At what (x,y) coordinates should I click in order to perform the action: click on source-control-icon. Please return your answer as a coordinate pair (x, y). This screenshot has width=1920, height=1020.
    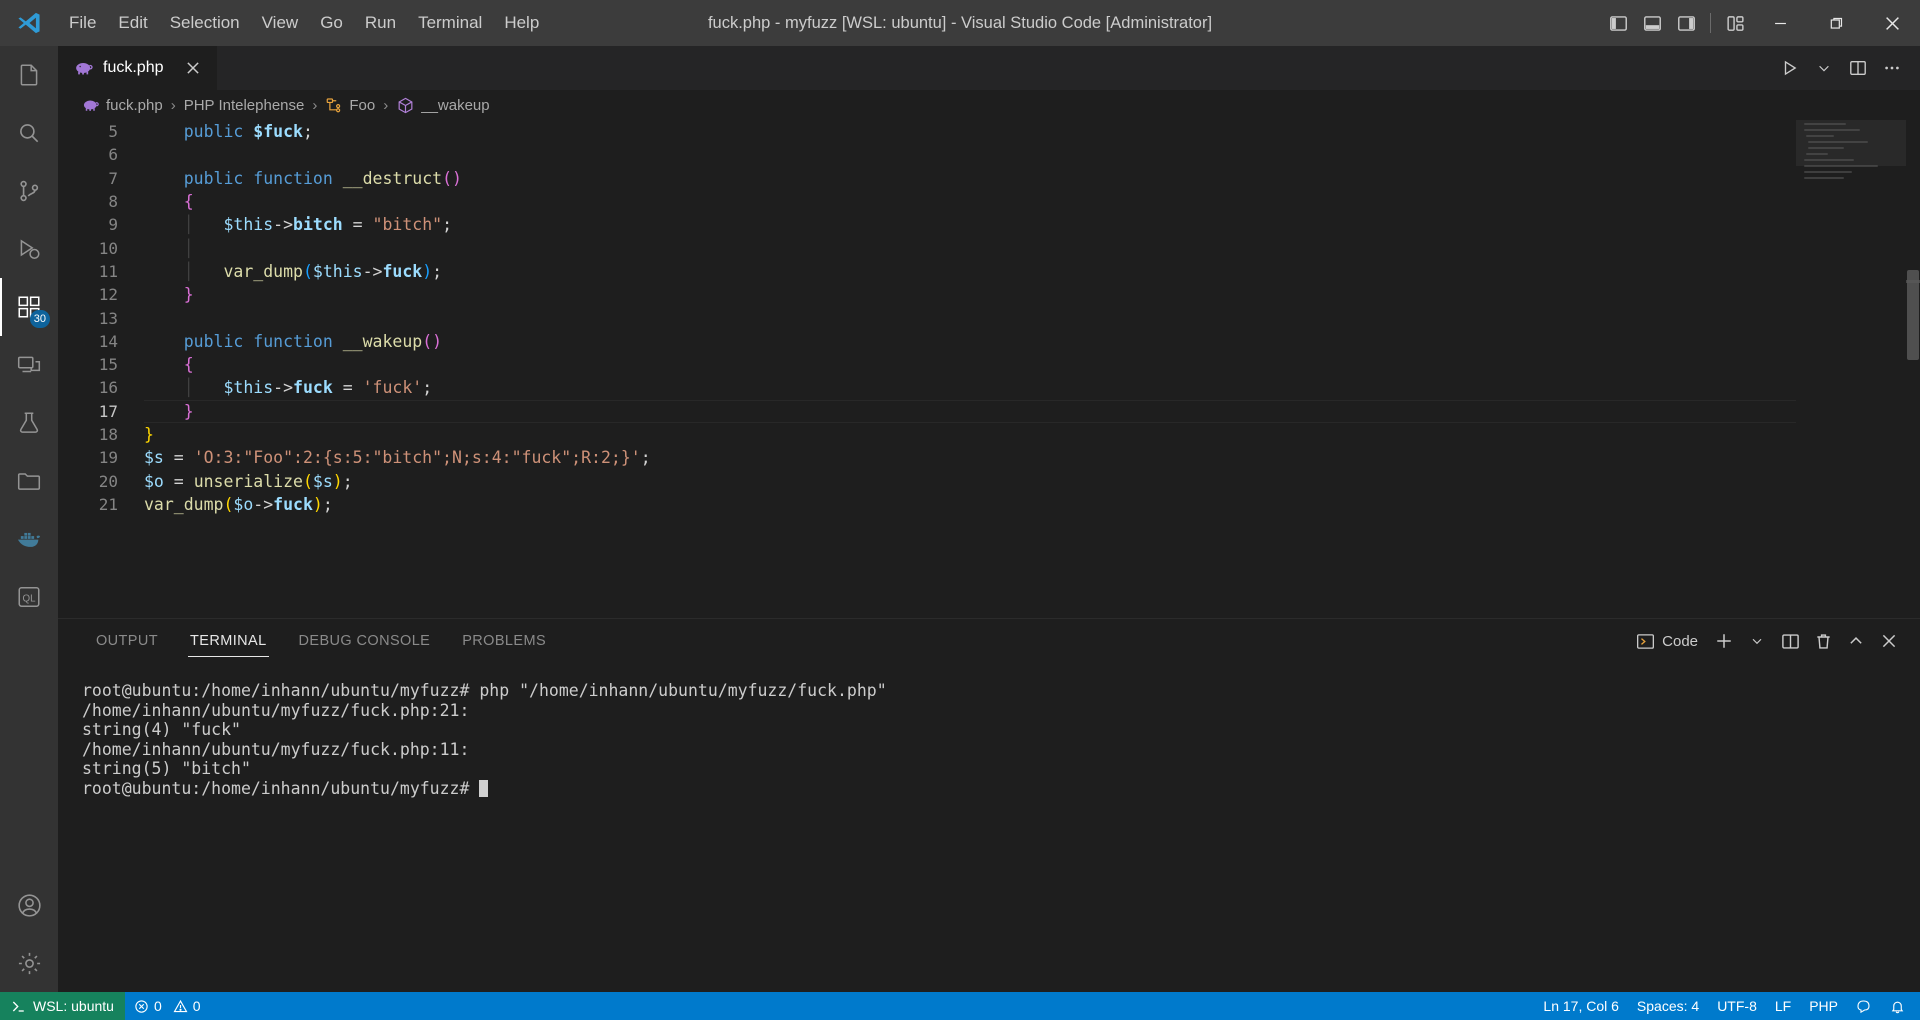
    Looking at the image, I should click on (29, 191).